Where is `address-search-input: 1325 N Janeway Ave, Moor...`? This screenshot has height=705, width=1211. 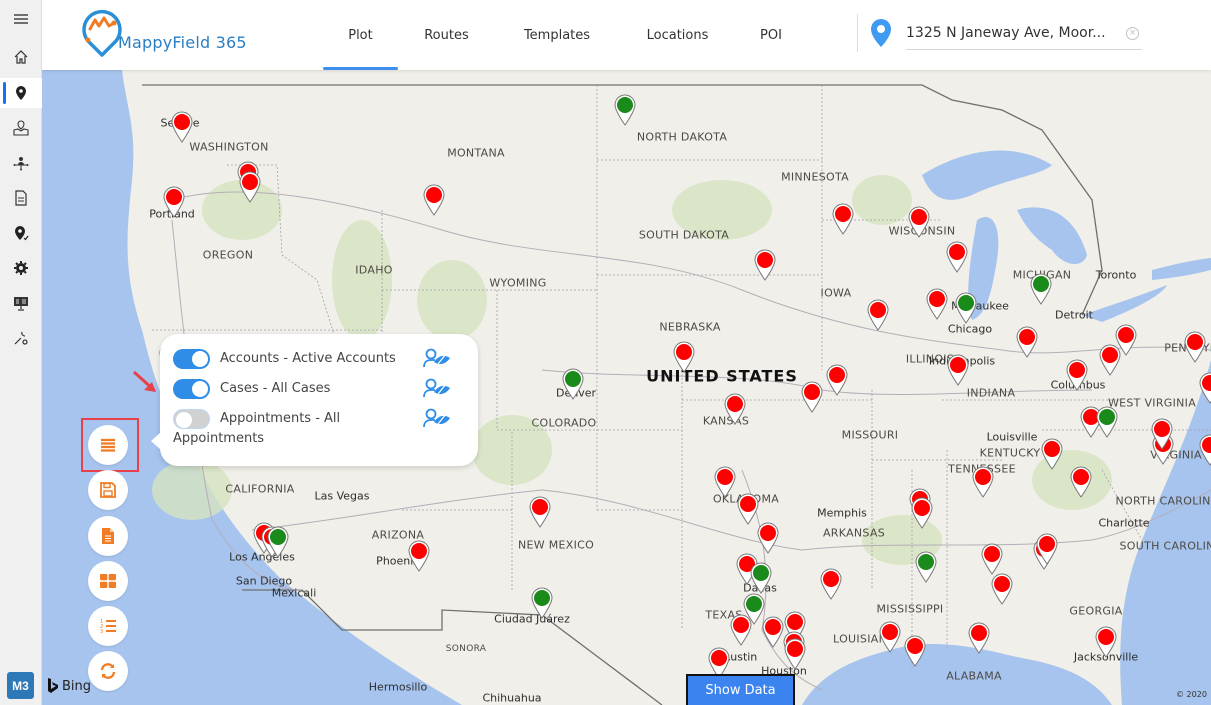 address-search-input: 1325 N Janeway Ave, Moor... is located at coordinates (1024, 35).